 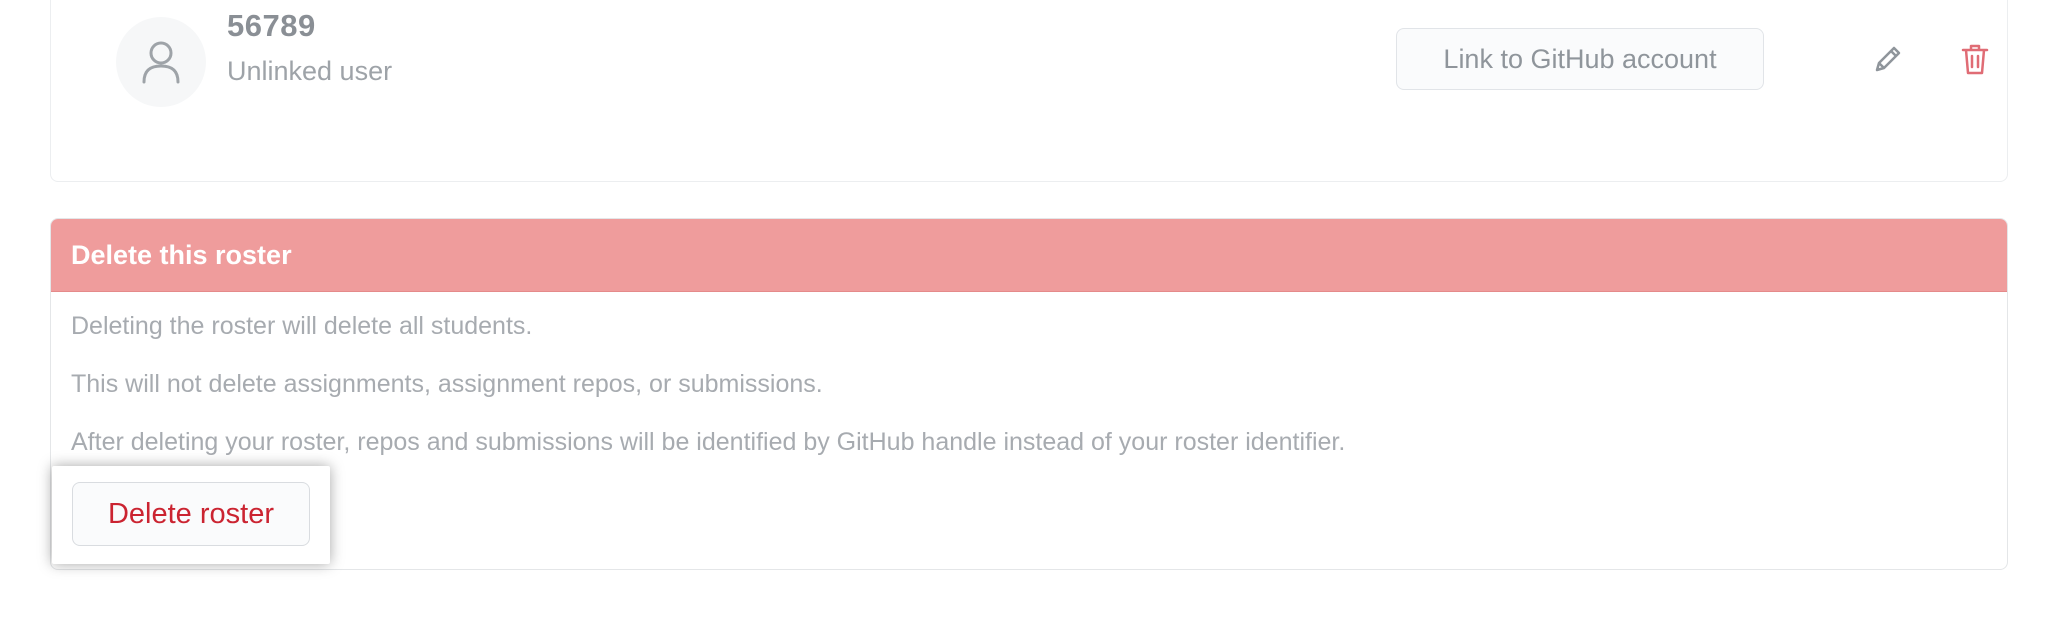 I want to click on avatar, so click(x=161, y=62).